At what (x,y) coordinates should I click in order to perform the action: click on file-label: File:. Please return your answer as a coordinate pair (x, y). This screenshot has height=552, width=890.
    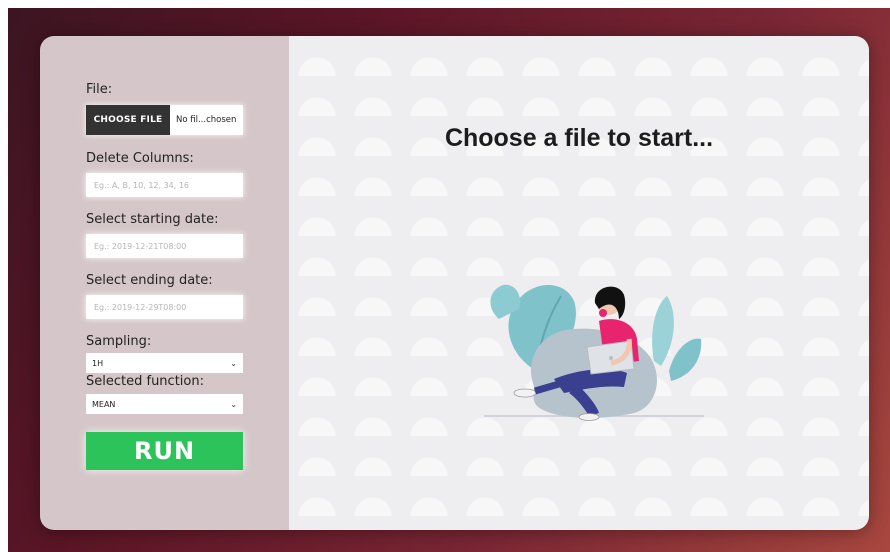
    Looking at the image, I should click on (99, 89).